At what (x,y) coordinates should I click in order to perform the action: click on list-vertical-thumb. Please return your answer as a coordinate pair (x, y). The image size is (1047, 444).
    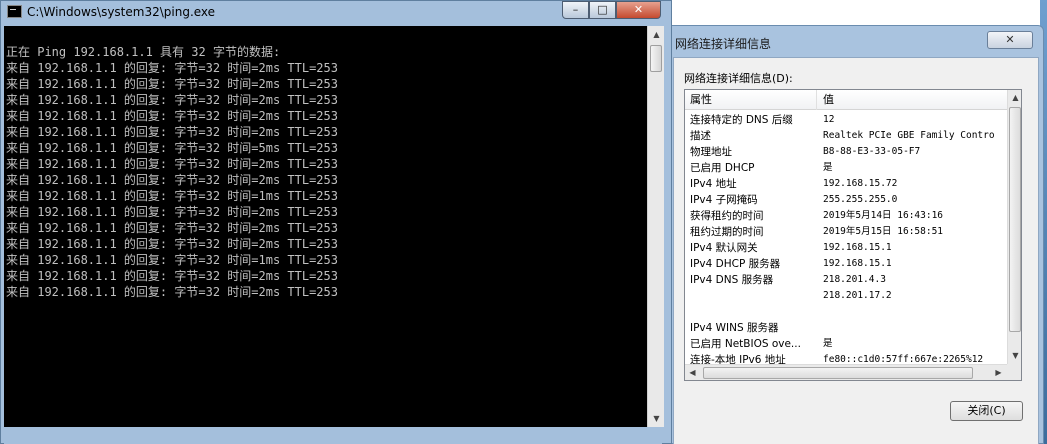
    Looking at the image, I should click on (1015, 219).